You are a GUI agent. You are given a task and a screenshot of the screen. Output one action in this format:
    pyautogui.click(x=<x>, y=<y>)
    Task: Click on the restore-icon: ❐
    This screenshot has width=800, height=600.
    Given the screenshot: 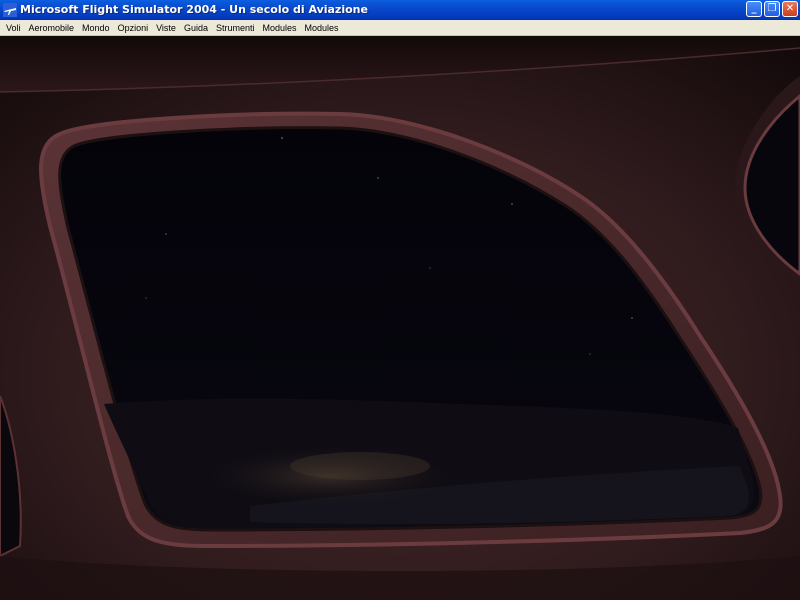 What is the action you would take?
    pyautogui.click(x=772, y=8)
    